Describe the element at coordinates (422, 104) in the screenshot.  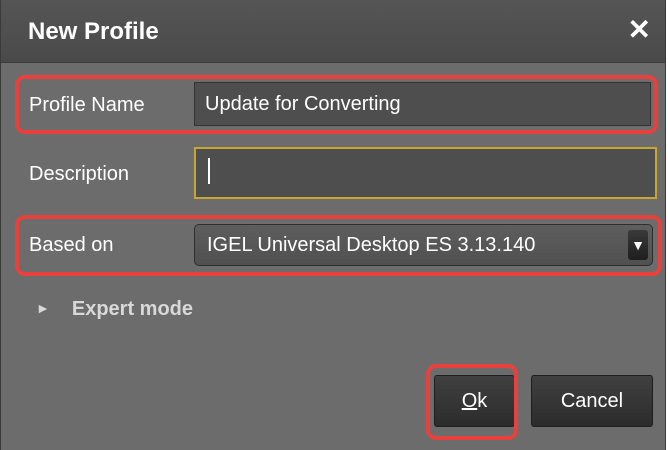
I see `profile-name-field: Update for Converting` at that location.